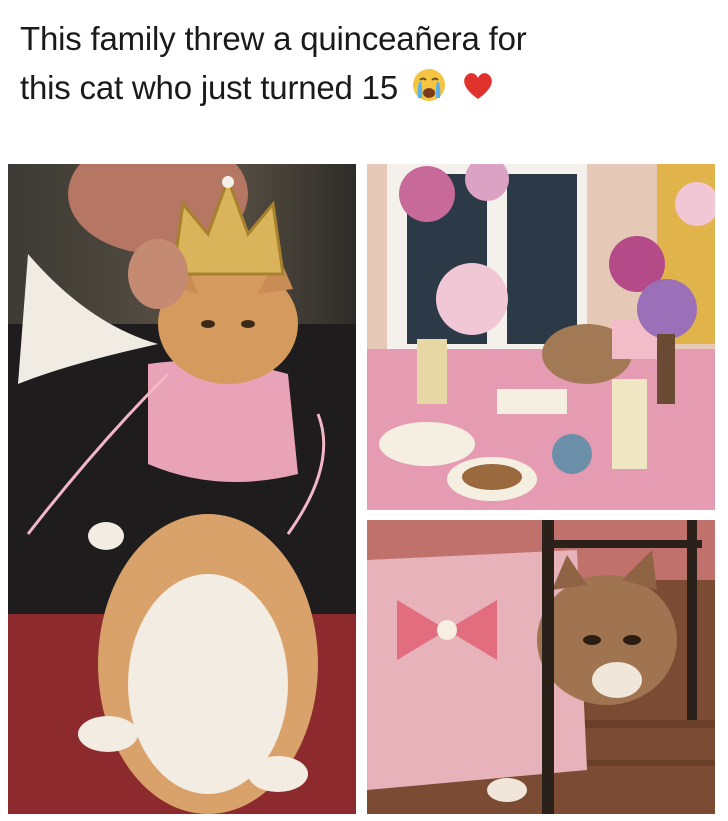 The height and width of the screenshot is (821, 728). Describe the element at coordinates (428, 85) in the screenshot. I see `crying-face-emoji-icon` at that location.